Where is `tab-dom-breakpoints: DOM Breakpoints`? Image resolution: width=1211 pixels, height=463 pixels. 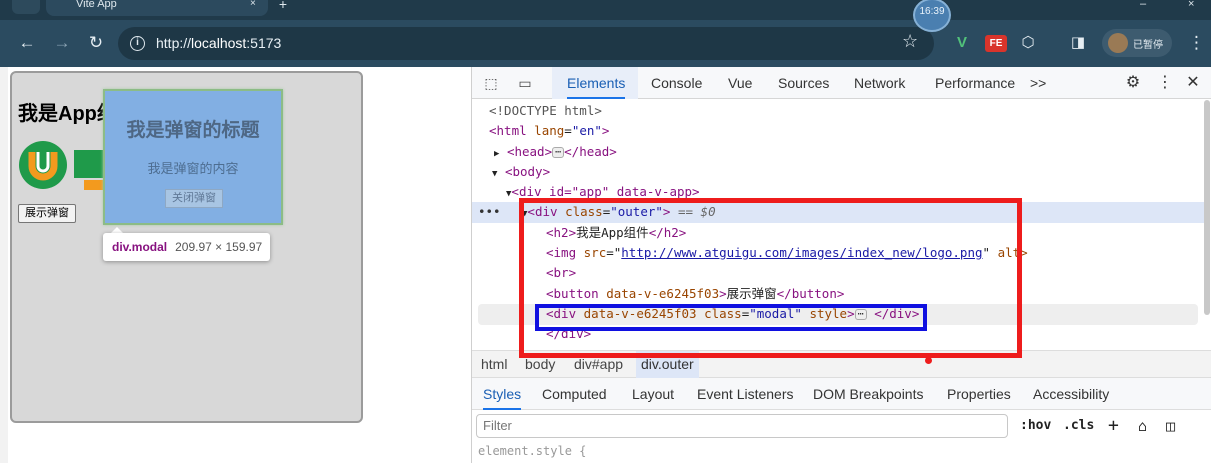
tab-dom-breakpoints: DOM Breakpoints is located at coordinates (868, 394).